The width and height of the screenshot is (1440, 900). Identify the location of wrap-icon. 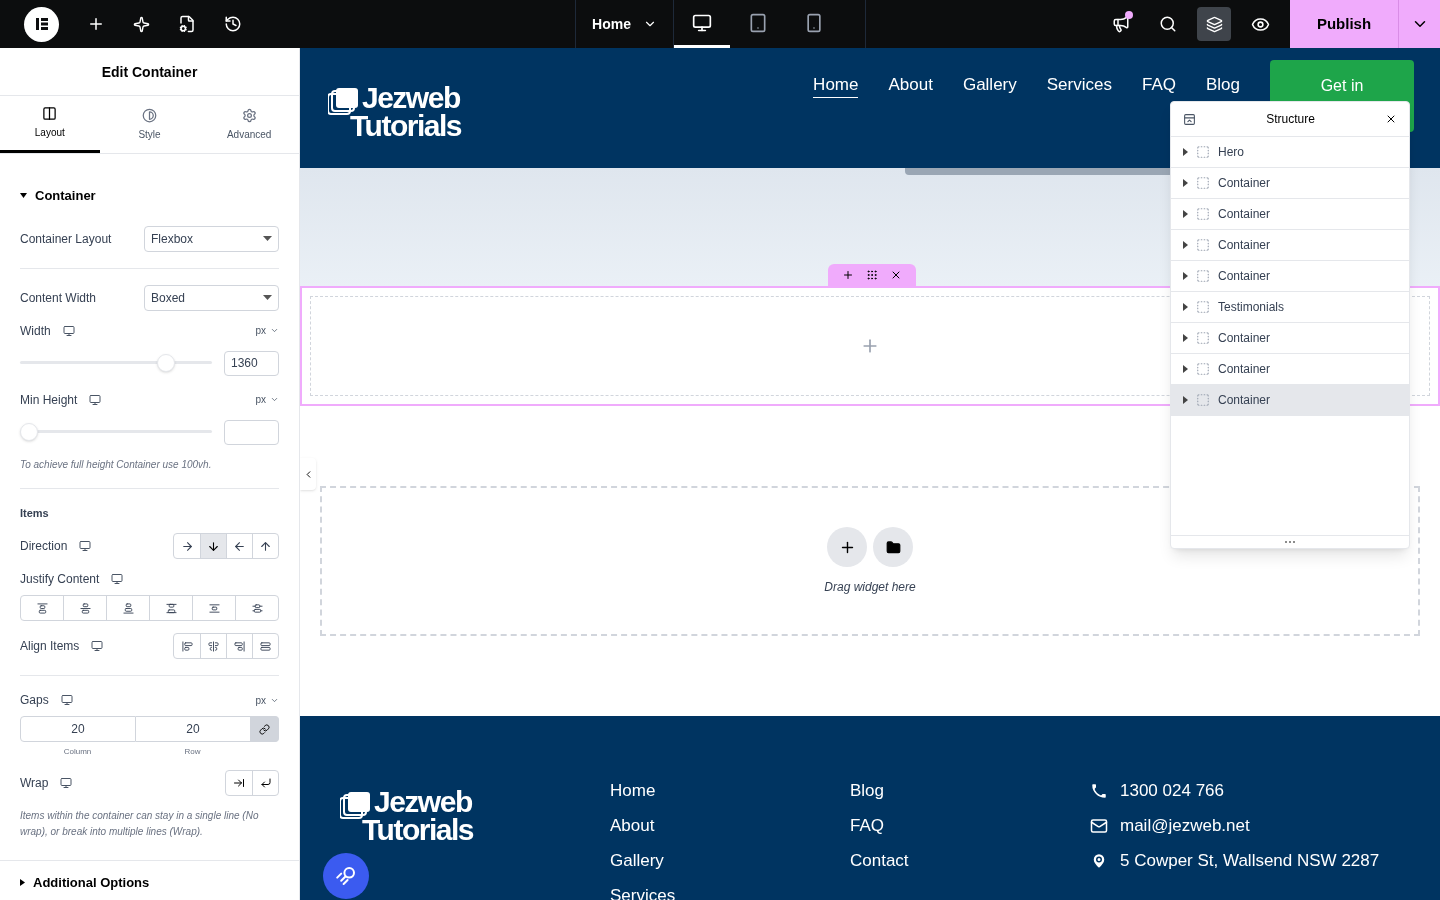
(265, 783).